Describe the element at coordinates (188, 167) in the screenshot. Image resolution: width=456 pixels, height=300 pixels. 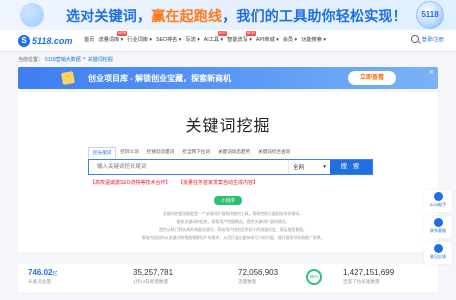
I see `keyword-search-input` at that location.